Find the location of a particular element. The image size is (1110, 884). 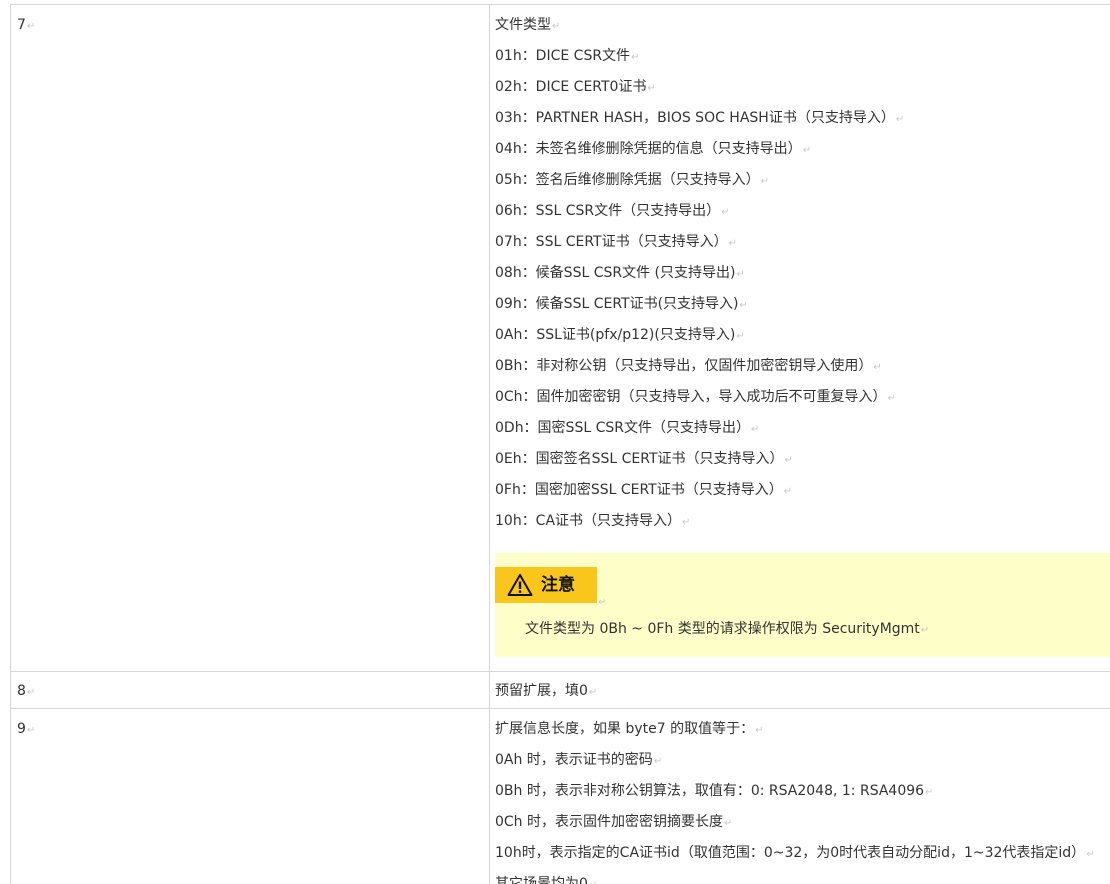

warning-triangle-icon is located at coordinates (520, 585).